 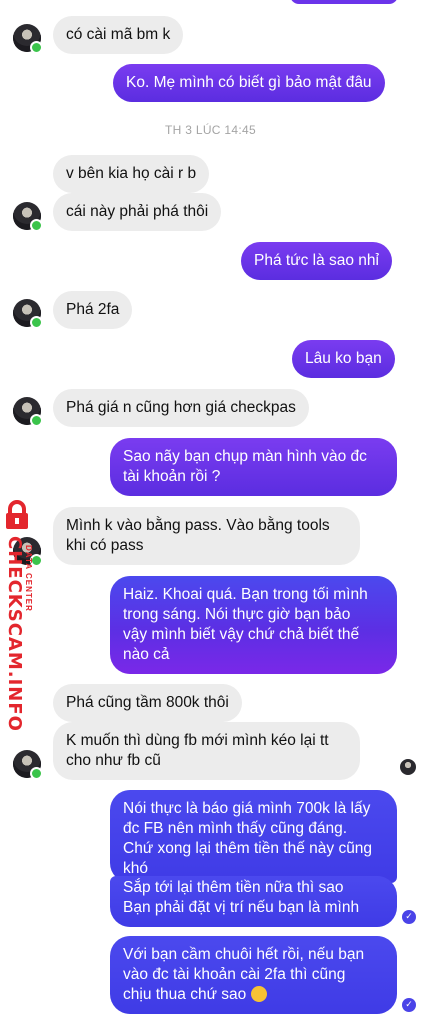 I want to click on message-line: Sắp tới lại thêm tiền nữa thì sao, so click(x=233, y=887).